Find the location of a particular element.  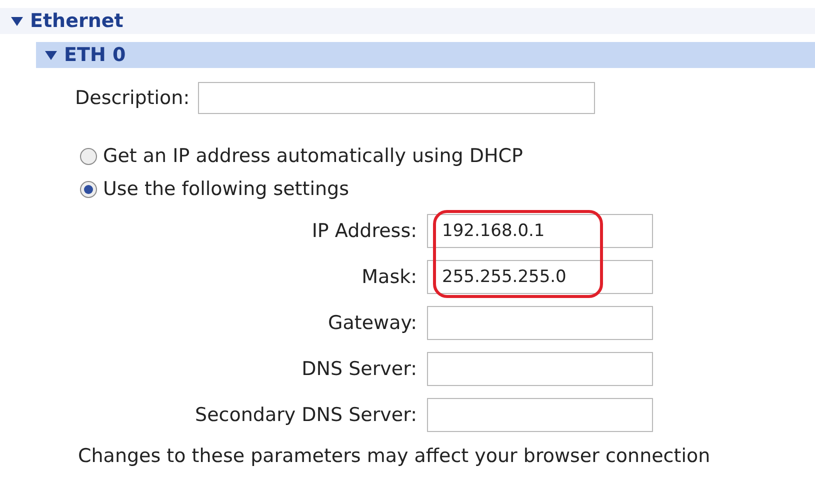

field-label: DNS Server: is located at coordinates (359, 369).